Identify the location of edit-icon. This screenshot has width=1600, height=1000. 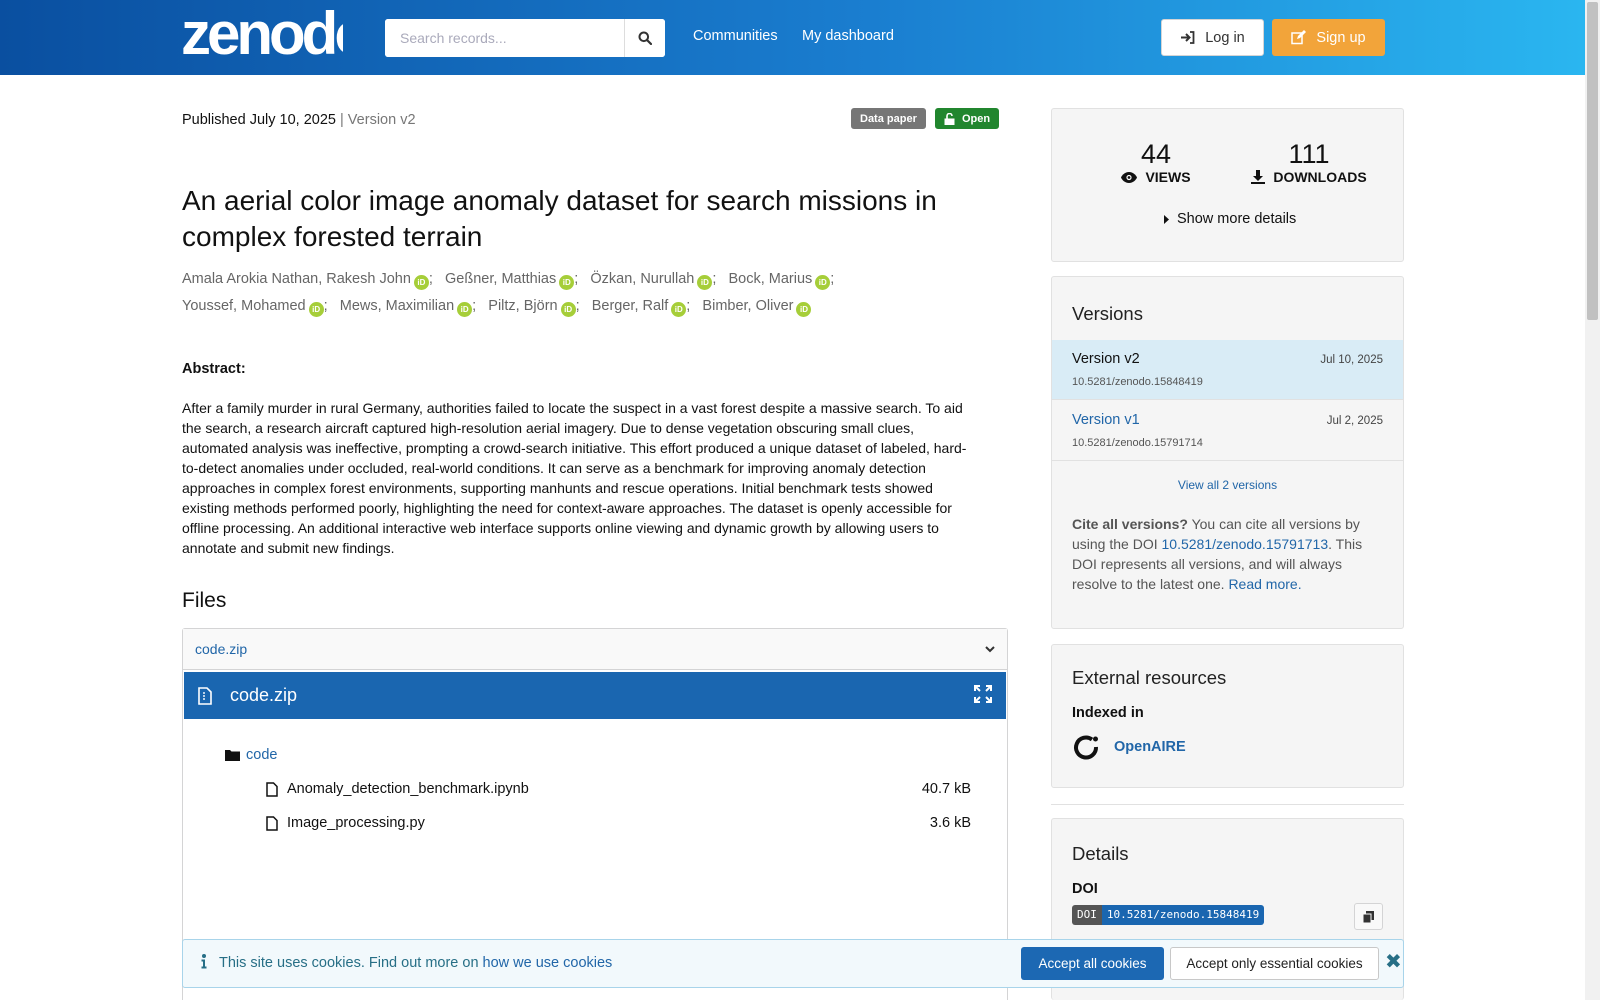
(1299, 37).